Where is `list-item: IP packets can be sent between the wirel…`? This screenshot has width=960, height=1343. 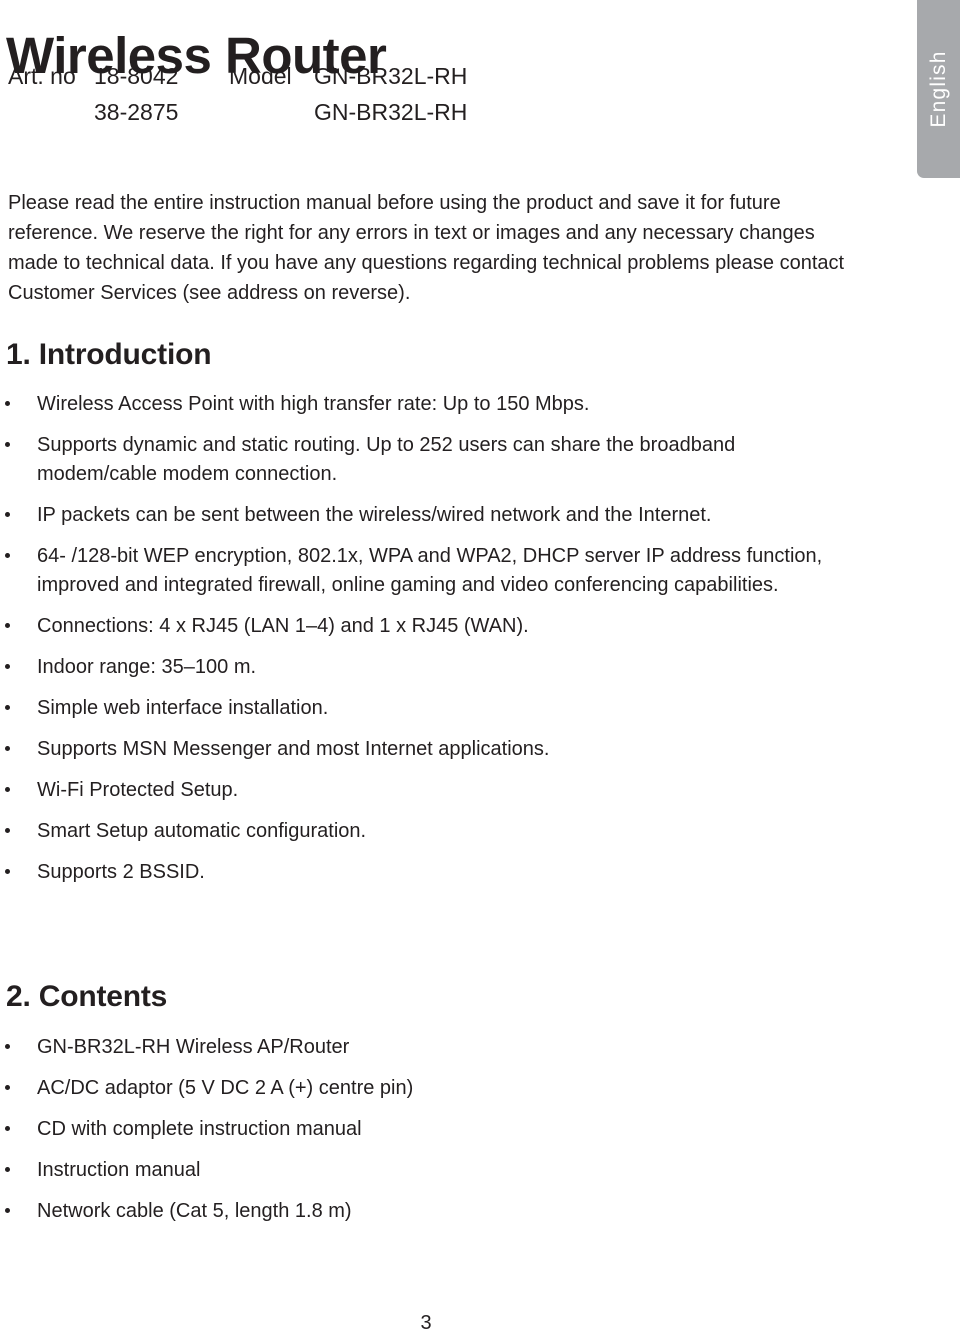
list-item: IP packets can be sent between the wirel… is located at coordinates (424, 515).